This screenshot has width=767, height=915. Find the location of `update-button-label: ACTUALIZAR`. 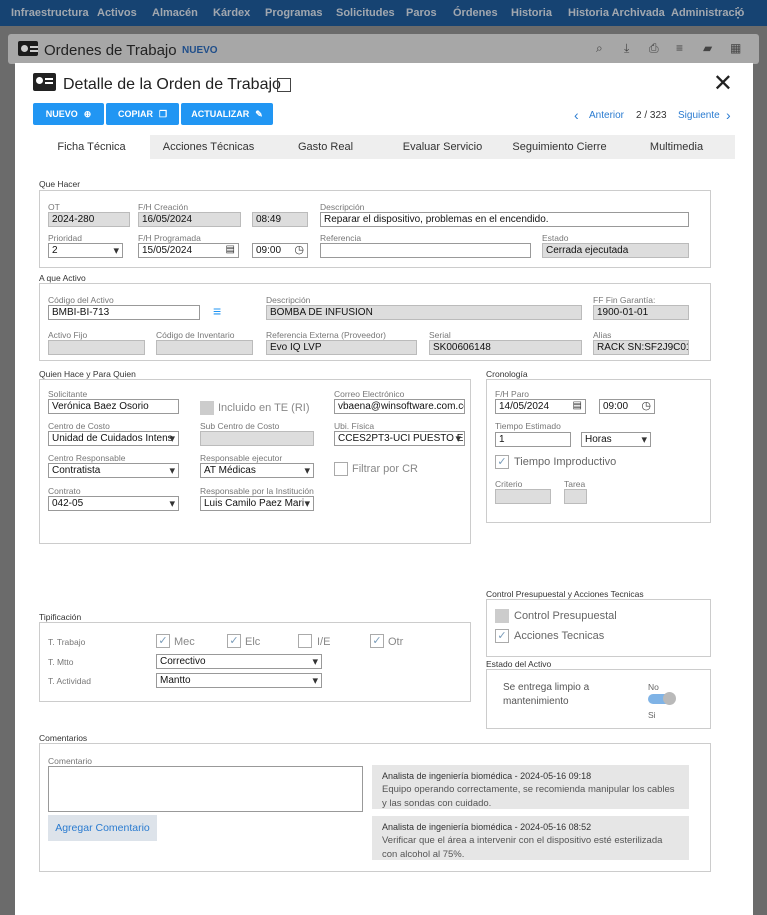

update-button-label: ACTUALIZAR is located at coordinates (220, 114).